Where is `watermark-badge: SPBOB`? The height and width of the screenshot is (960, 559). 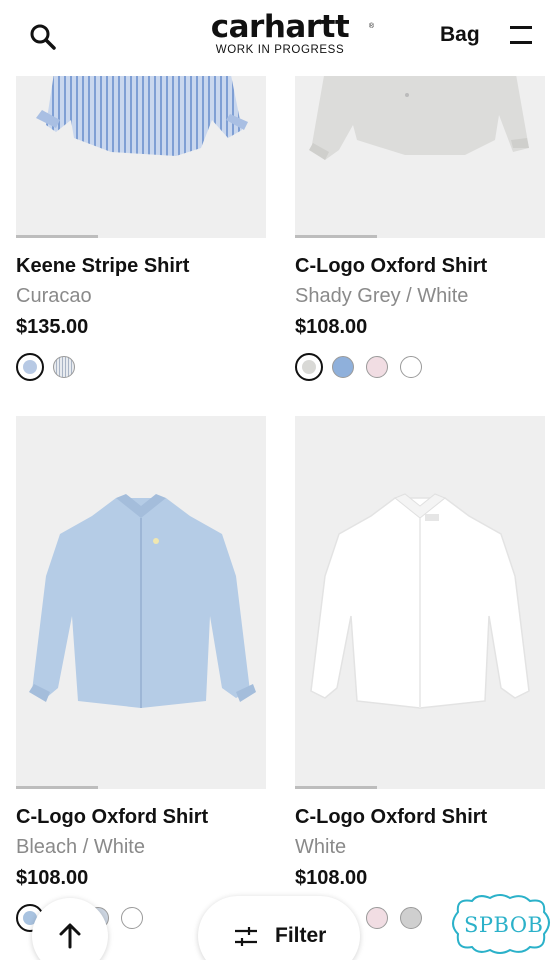 watermark-badge: SPBOB is located at coordinates (501, 924).